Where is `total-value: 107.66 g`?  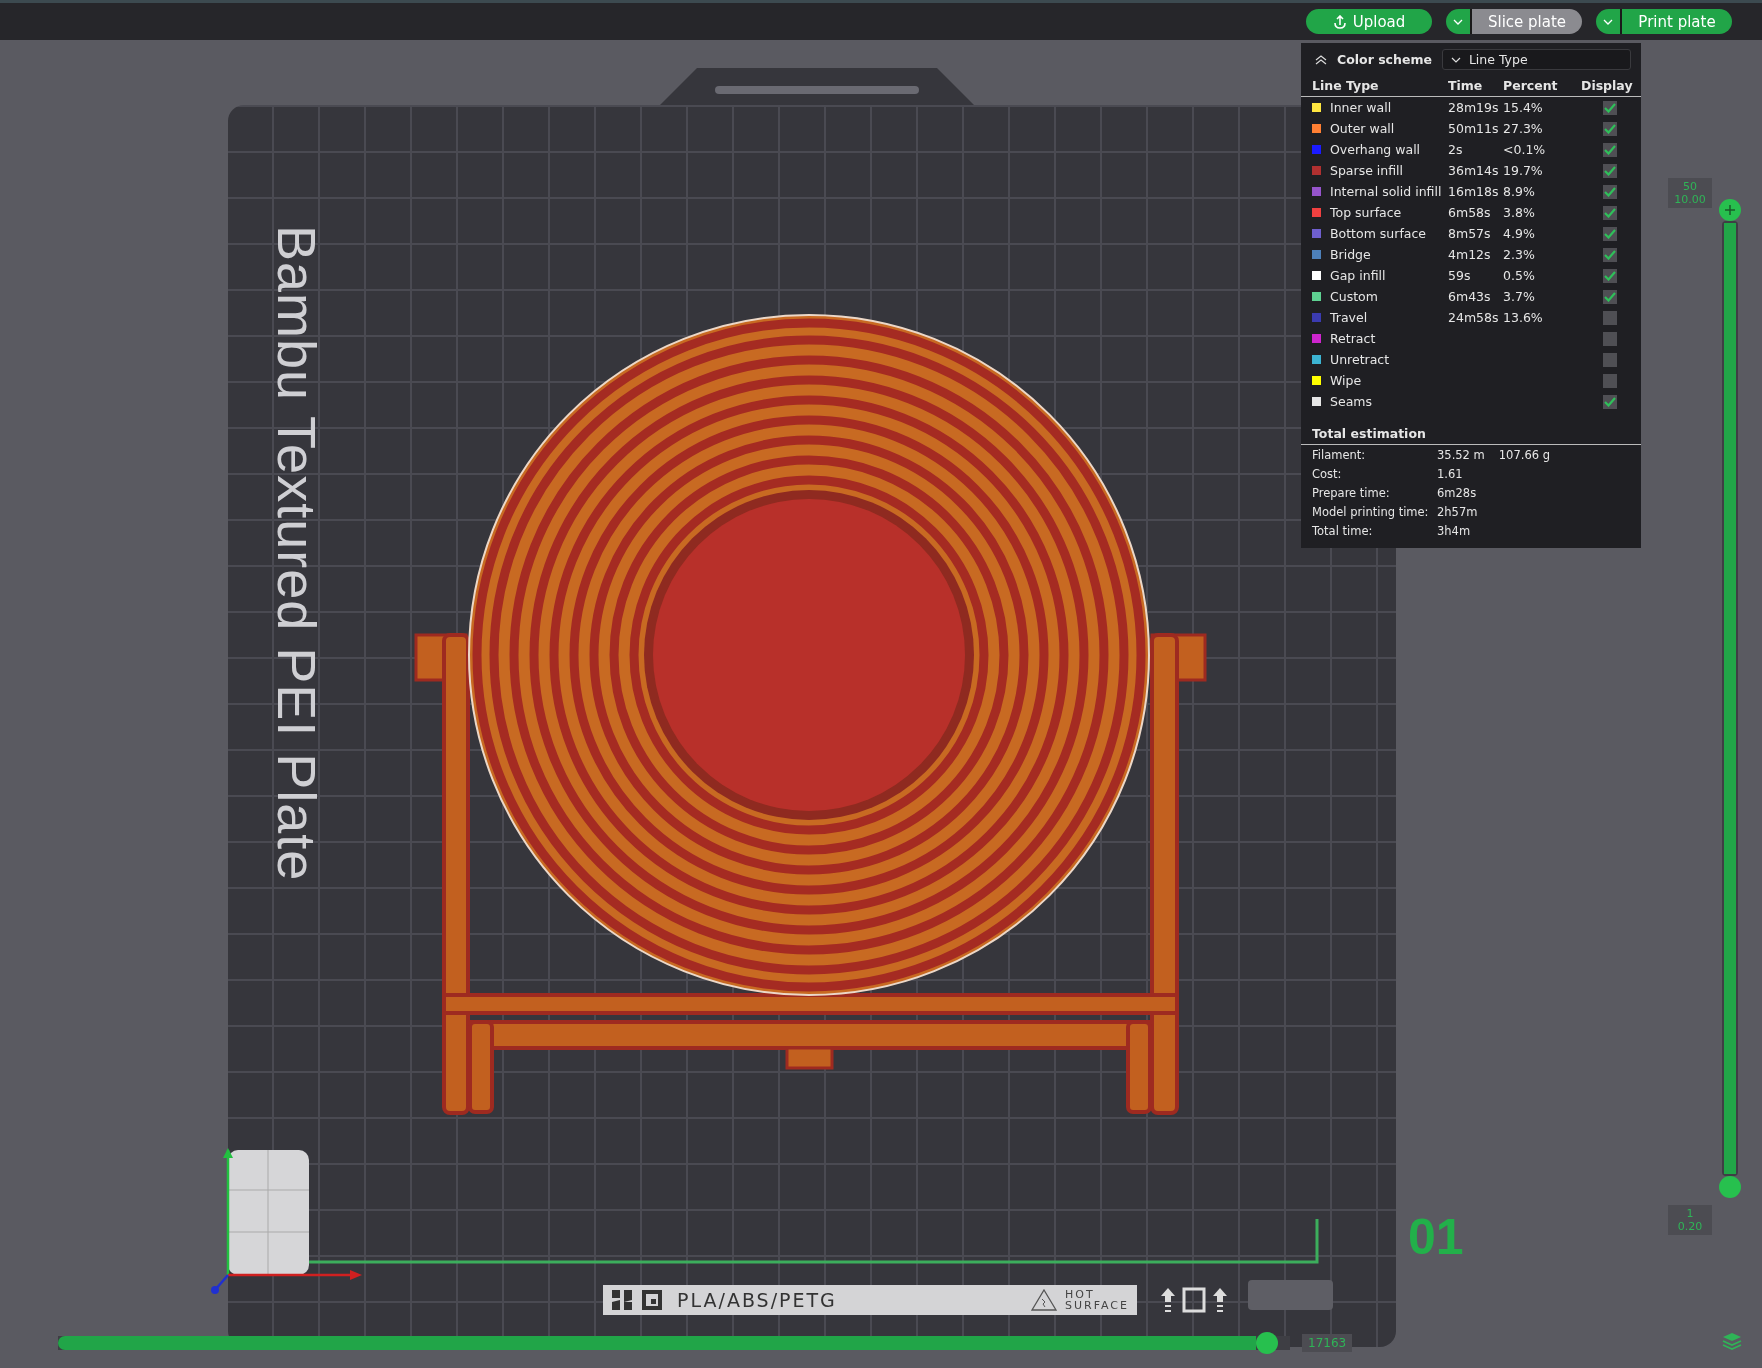
total-value: 107.66 g is located at coordinates (1524, 454).